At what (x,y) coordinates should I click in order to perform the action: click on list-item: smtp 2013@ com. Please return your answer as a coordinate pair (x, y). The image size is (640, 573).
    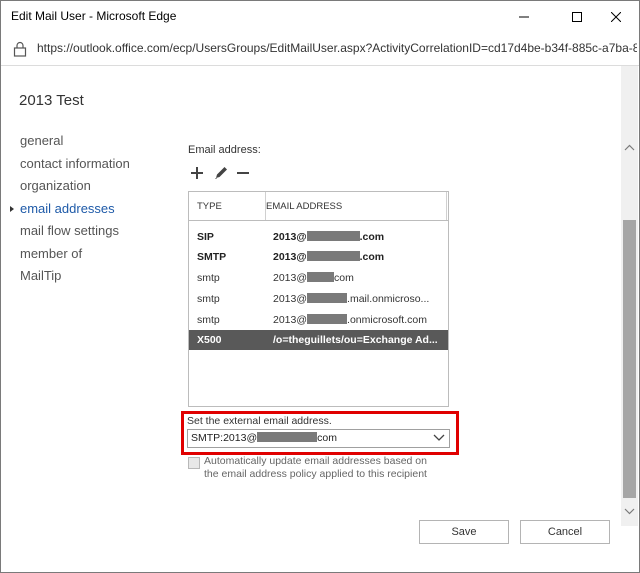
    Looking at the image, I should click on (318, 278).